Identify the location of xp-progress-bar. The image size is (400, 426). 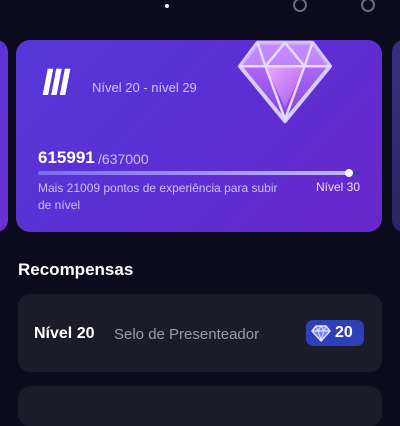
(199, 173).